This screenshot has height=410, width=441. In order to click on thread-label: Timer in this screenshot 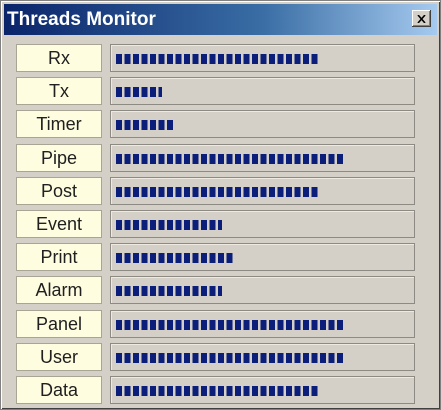, I will do `click(59, 124)`.